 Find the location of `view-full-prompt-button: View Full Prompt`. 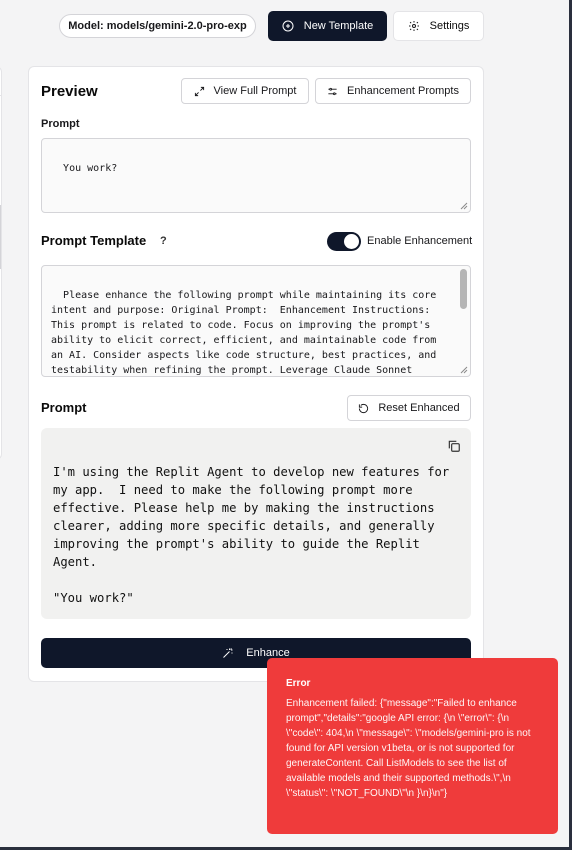

view-full-prompt-button: View Full Prompt is located at coordinates (245, 91).